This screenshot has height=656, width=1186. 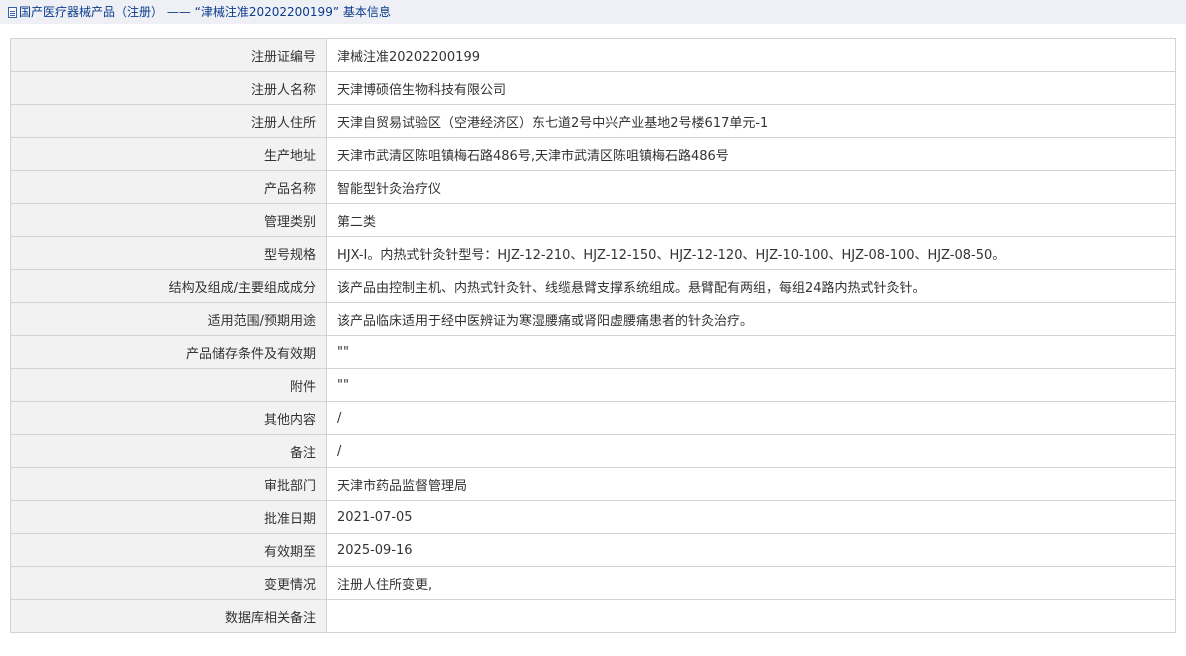 I want to click on row-value: 该产品临床适用于经中医辨证为寒湿腰痛或肾阳虚腰痛患者的针灸治疗。, so click(x=751, y=319).